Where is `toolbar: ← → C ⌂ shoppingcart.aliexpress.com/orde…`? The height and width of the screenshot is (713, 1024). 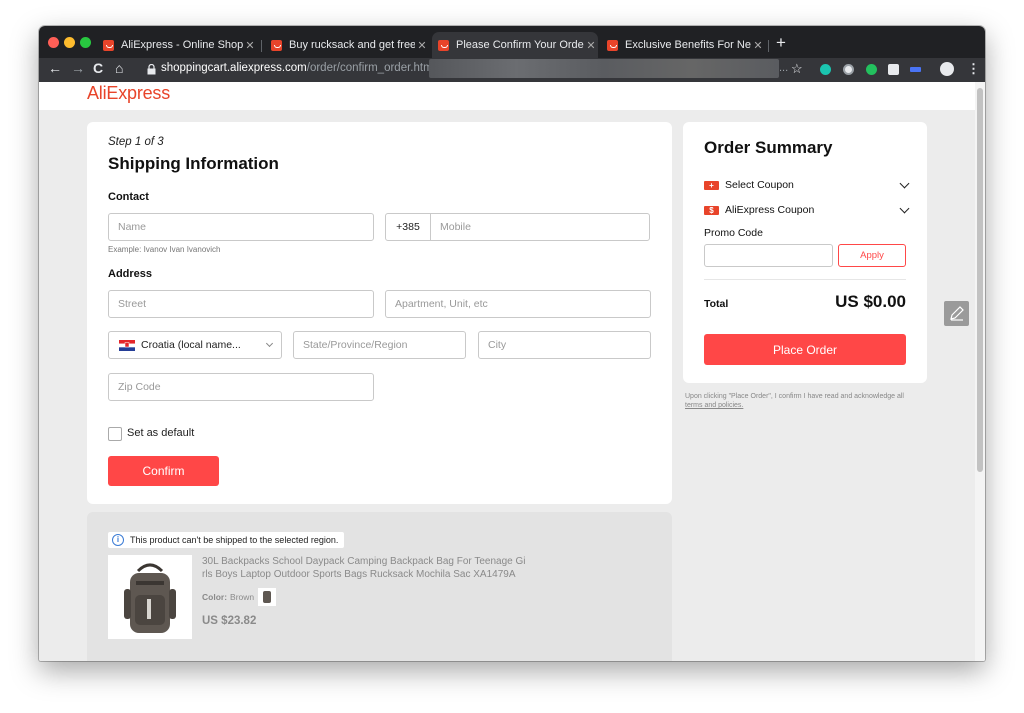
toolbar: ← → C ⌂ shoppingcart.aliexpress.com/orde… is located at coordinates (512, 70).